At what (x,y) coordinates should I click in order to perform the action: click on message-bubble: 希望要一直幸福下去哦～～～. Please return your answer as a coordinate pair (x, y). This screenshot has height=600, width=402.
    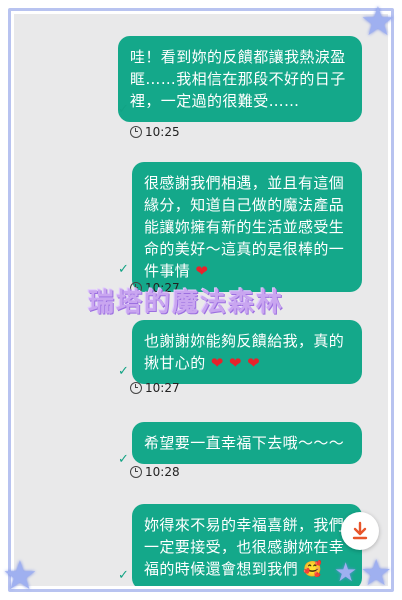
    Looking at the image, I should click on (247, 443).